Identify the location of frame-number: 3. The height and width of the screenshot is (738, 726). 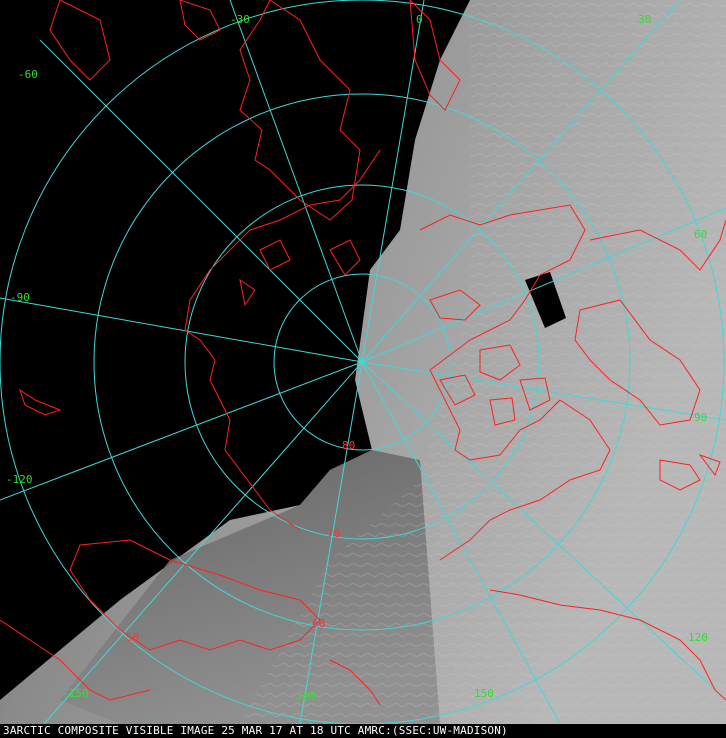
(6, 730).